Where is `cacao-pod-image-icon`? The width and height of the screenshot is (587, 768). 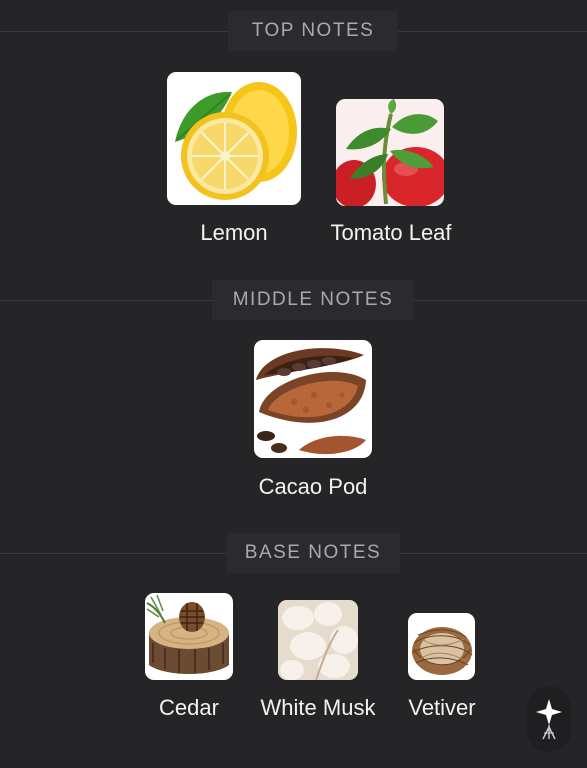
cacao-pod-image-icon is located at coordinates (313, 399).